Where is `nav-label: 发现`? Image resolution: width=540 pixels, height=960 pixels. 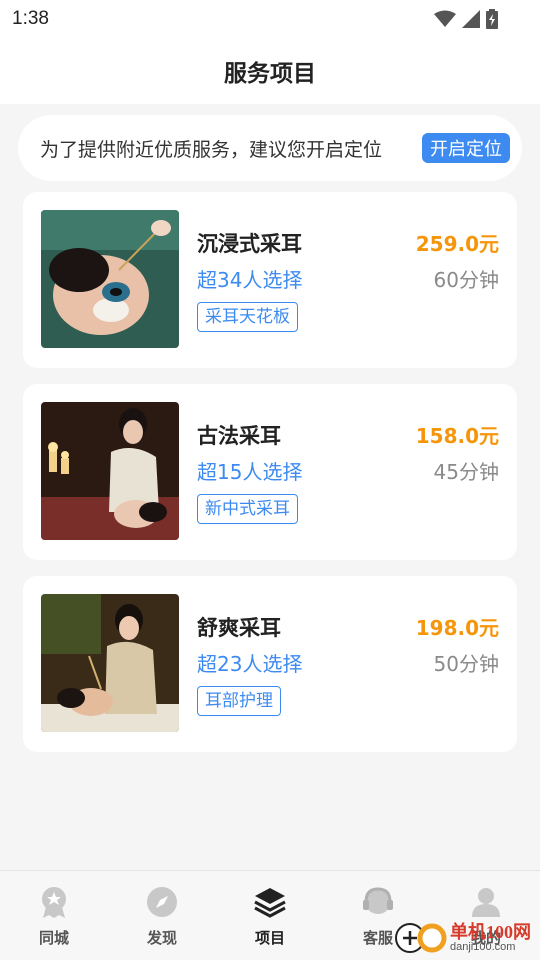
nav-label: 发现 is located at coordinates (161, 938).